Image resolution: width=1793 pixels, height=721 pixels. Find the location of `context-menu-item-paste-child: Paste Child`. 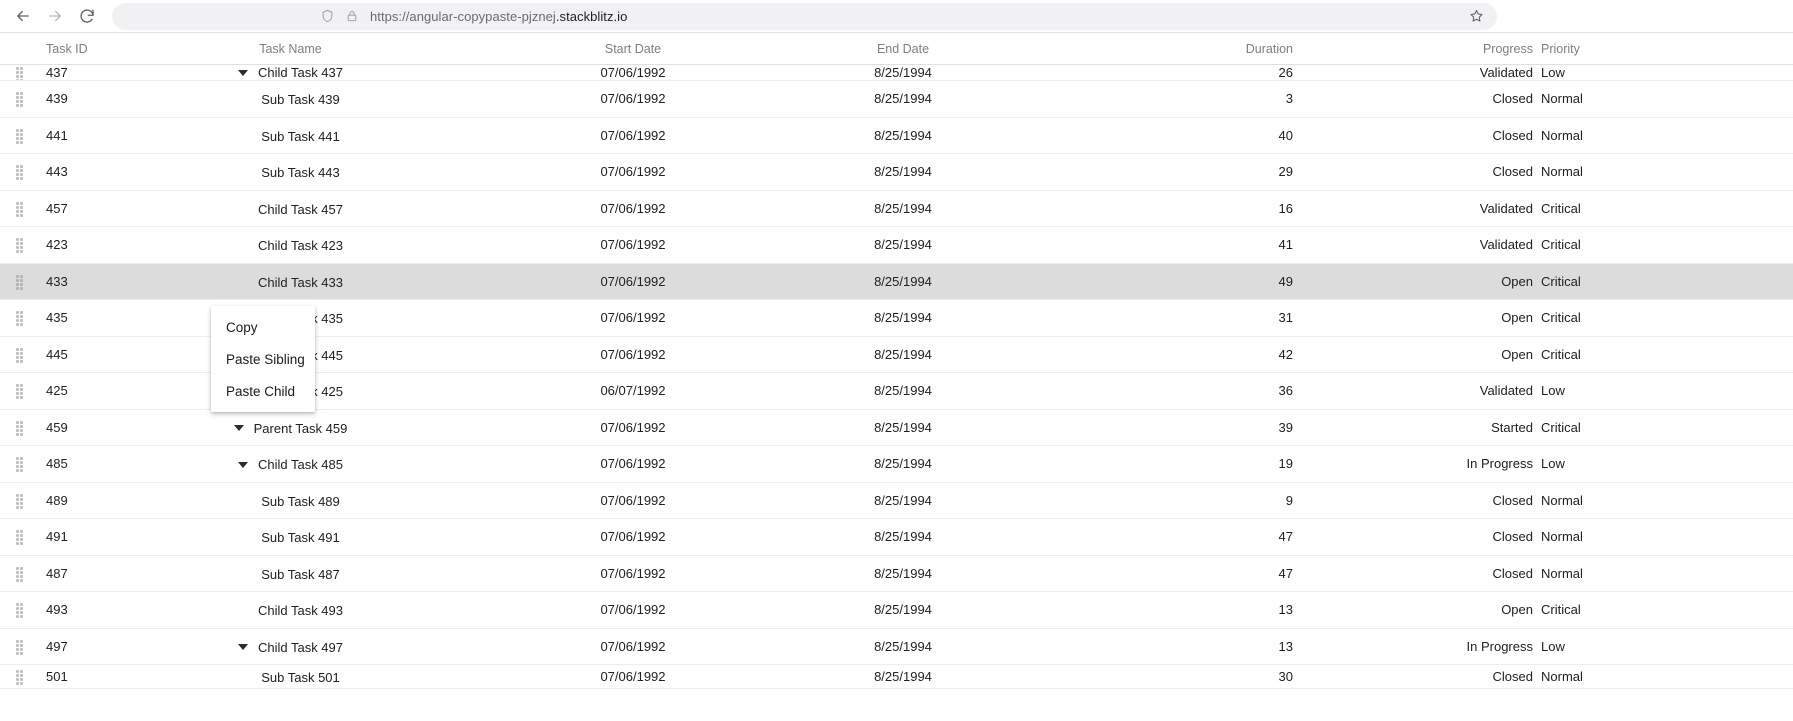

context-menu-item-paste-child: Paste Child is located at coordinates (263, 392).